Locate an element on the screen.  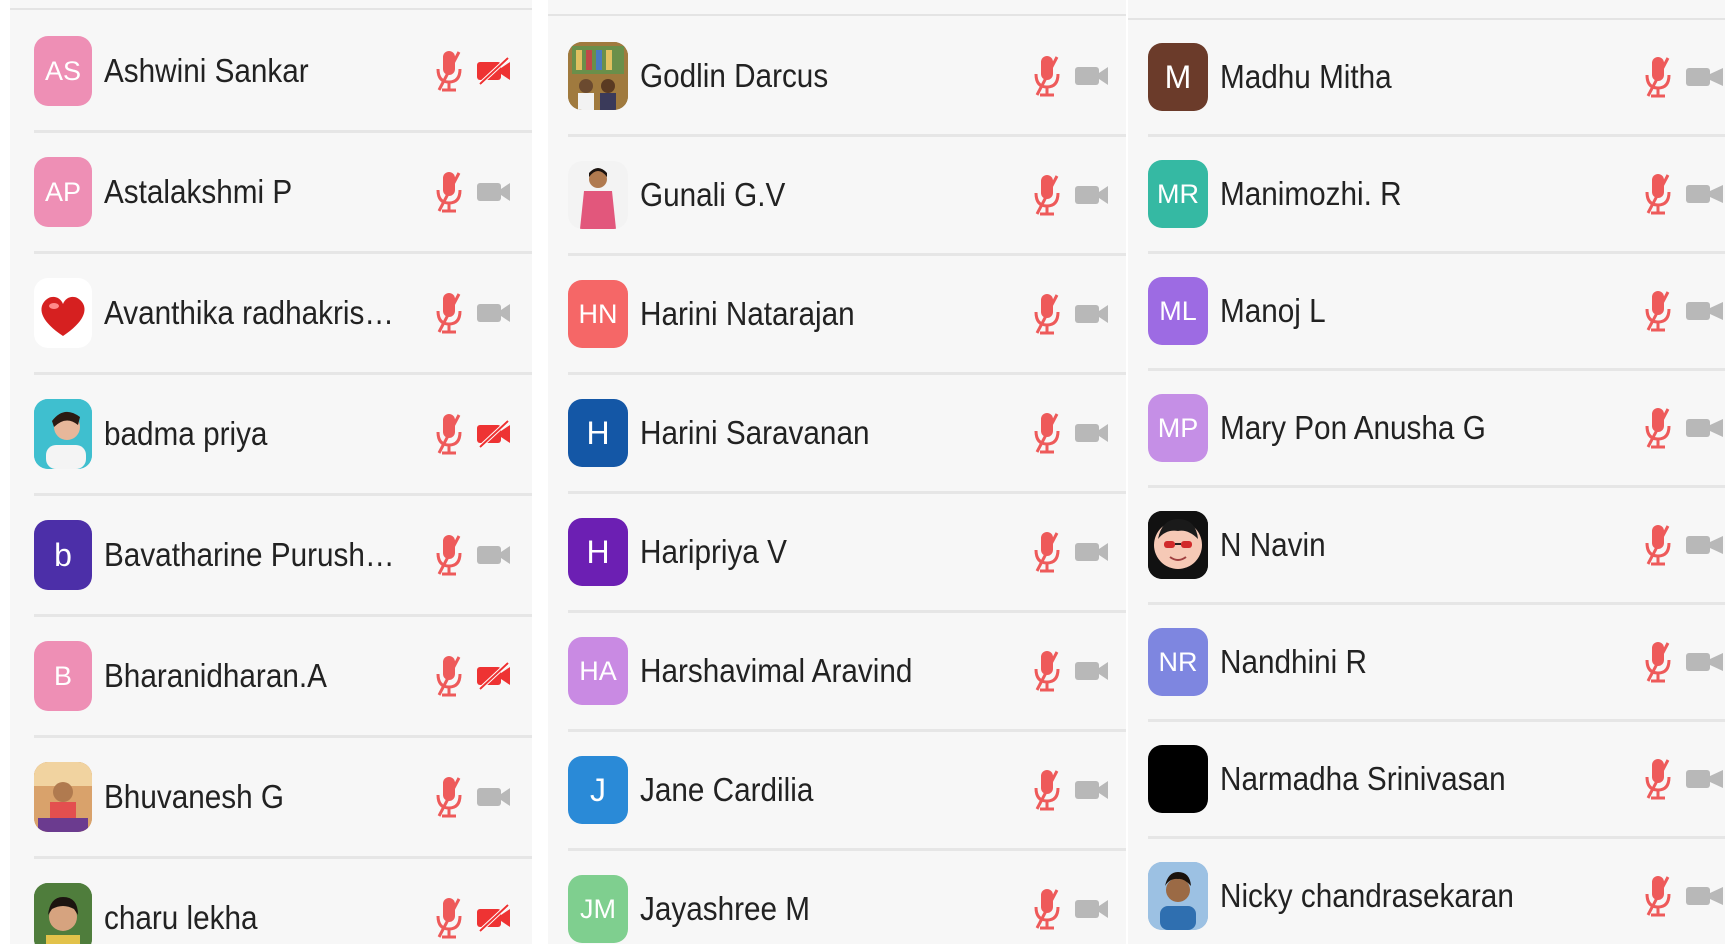
participant-row: J Jane Cardilia is located at coordinates (847, 791).